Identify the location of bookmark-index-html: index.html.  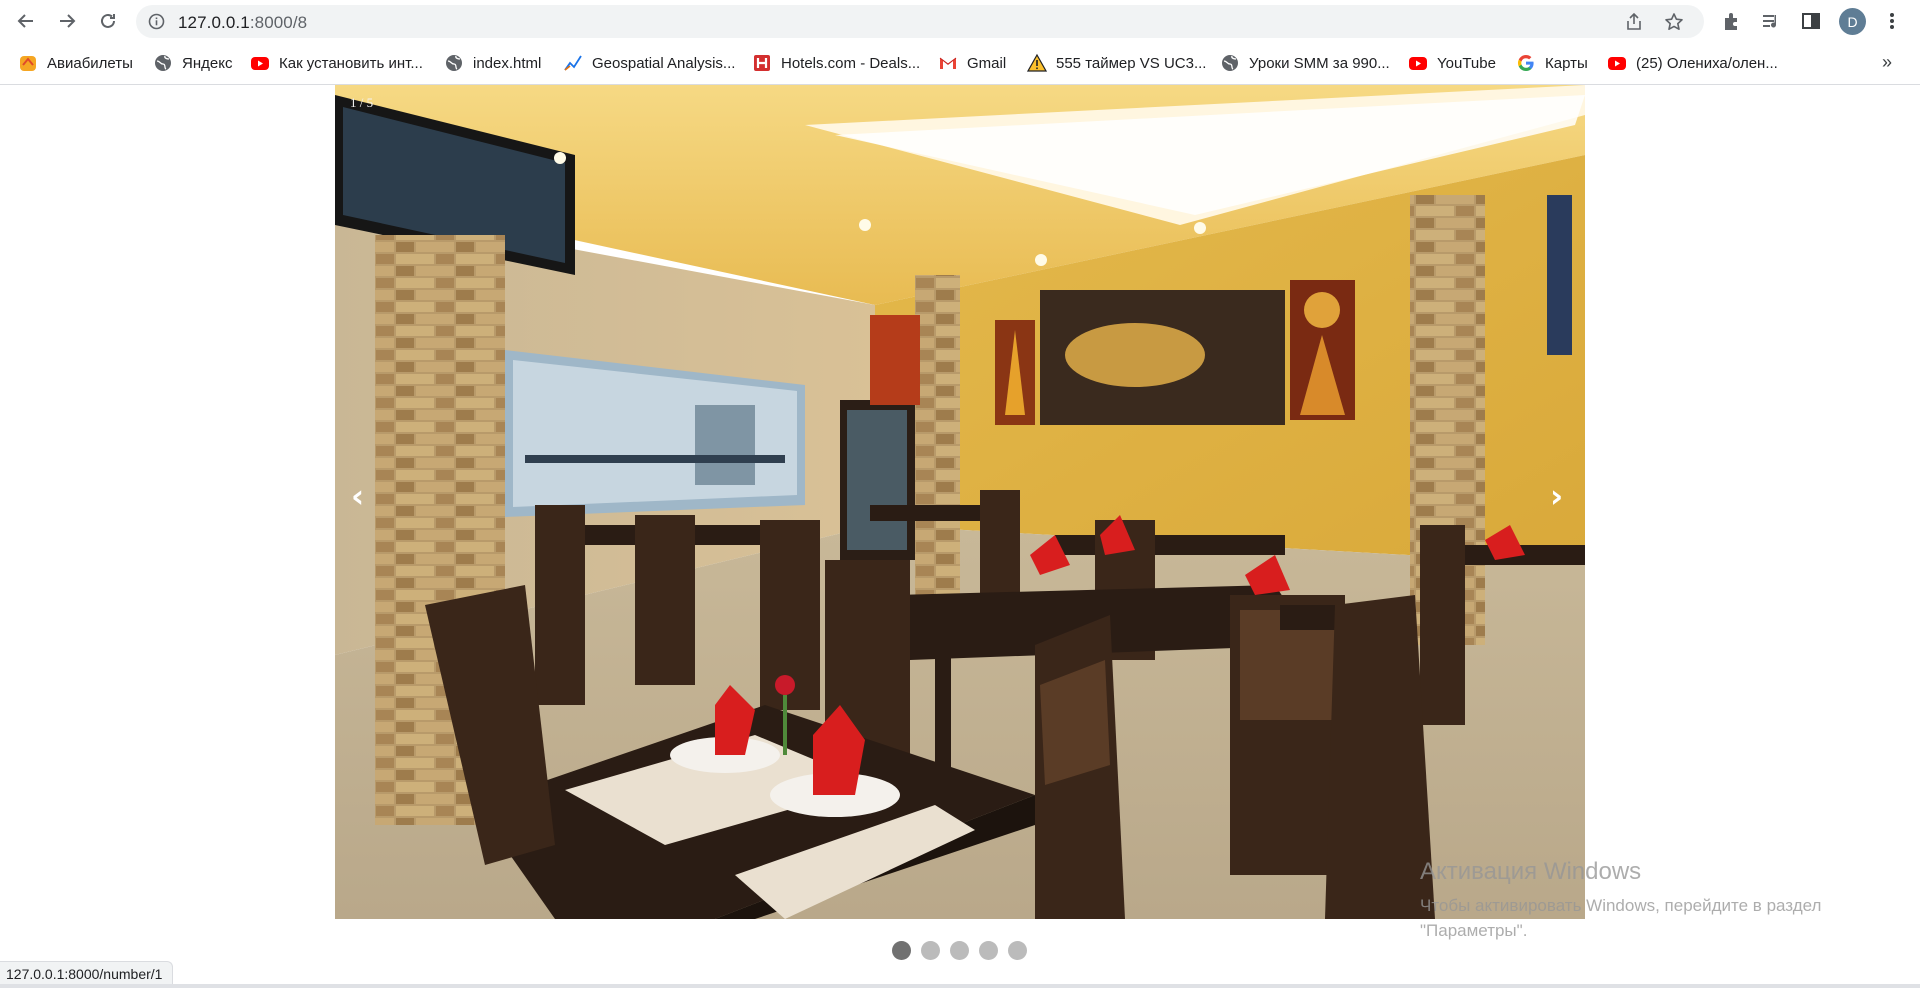
(492, 63).